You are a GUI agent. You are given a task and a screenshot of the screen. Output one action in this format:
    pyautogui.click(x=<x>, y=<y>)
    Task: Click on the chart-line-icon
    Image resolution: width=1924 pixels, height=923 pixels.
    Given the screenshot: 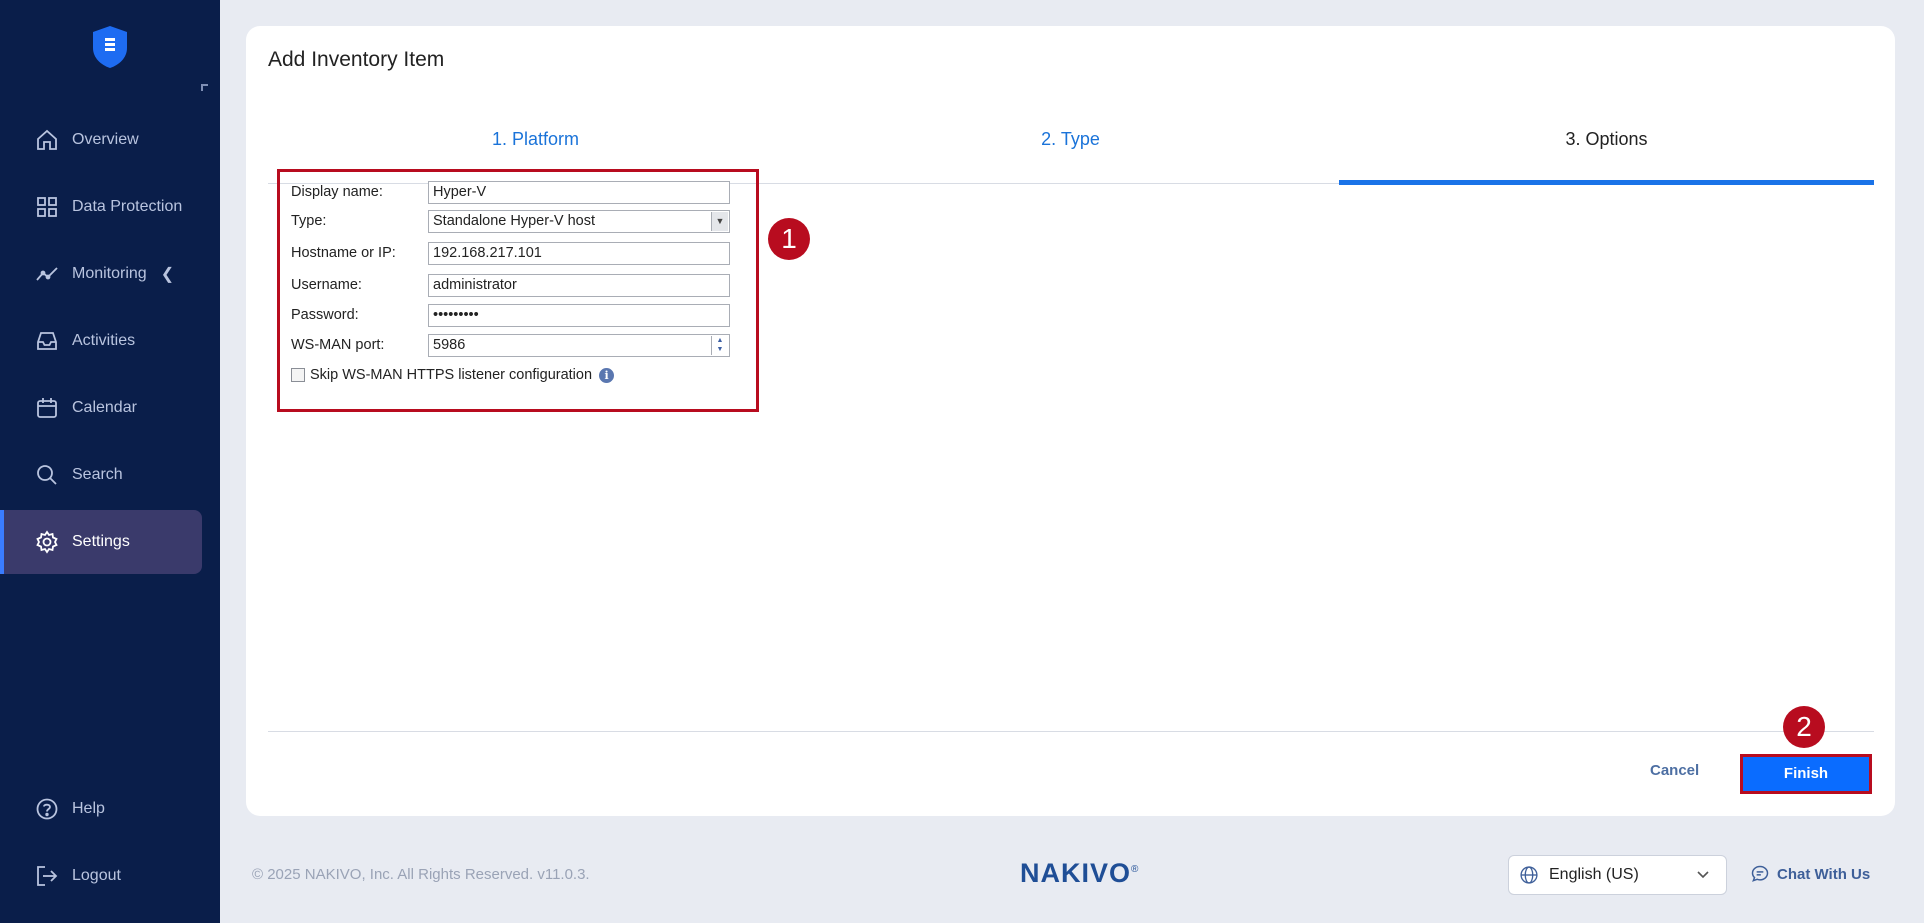 What is the action you would take?
    pyautogui.click(x=47, y=274)
    